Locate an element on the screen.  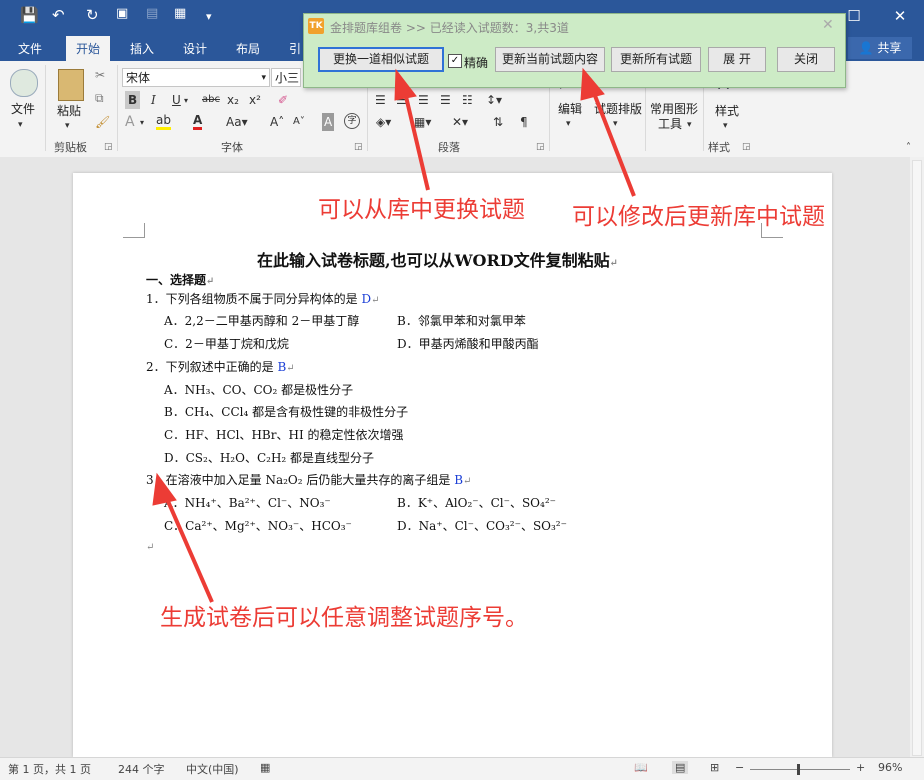
annotation-update: 可以修改后更新库中试题 is located at coordinates (698, 217).